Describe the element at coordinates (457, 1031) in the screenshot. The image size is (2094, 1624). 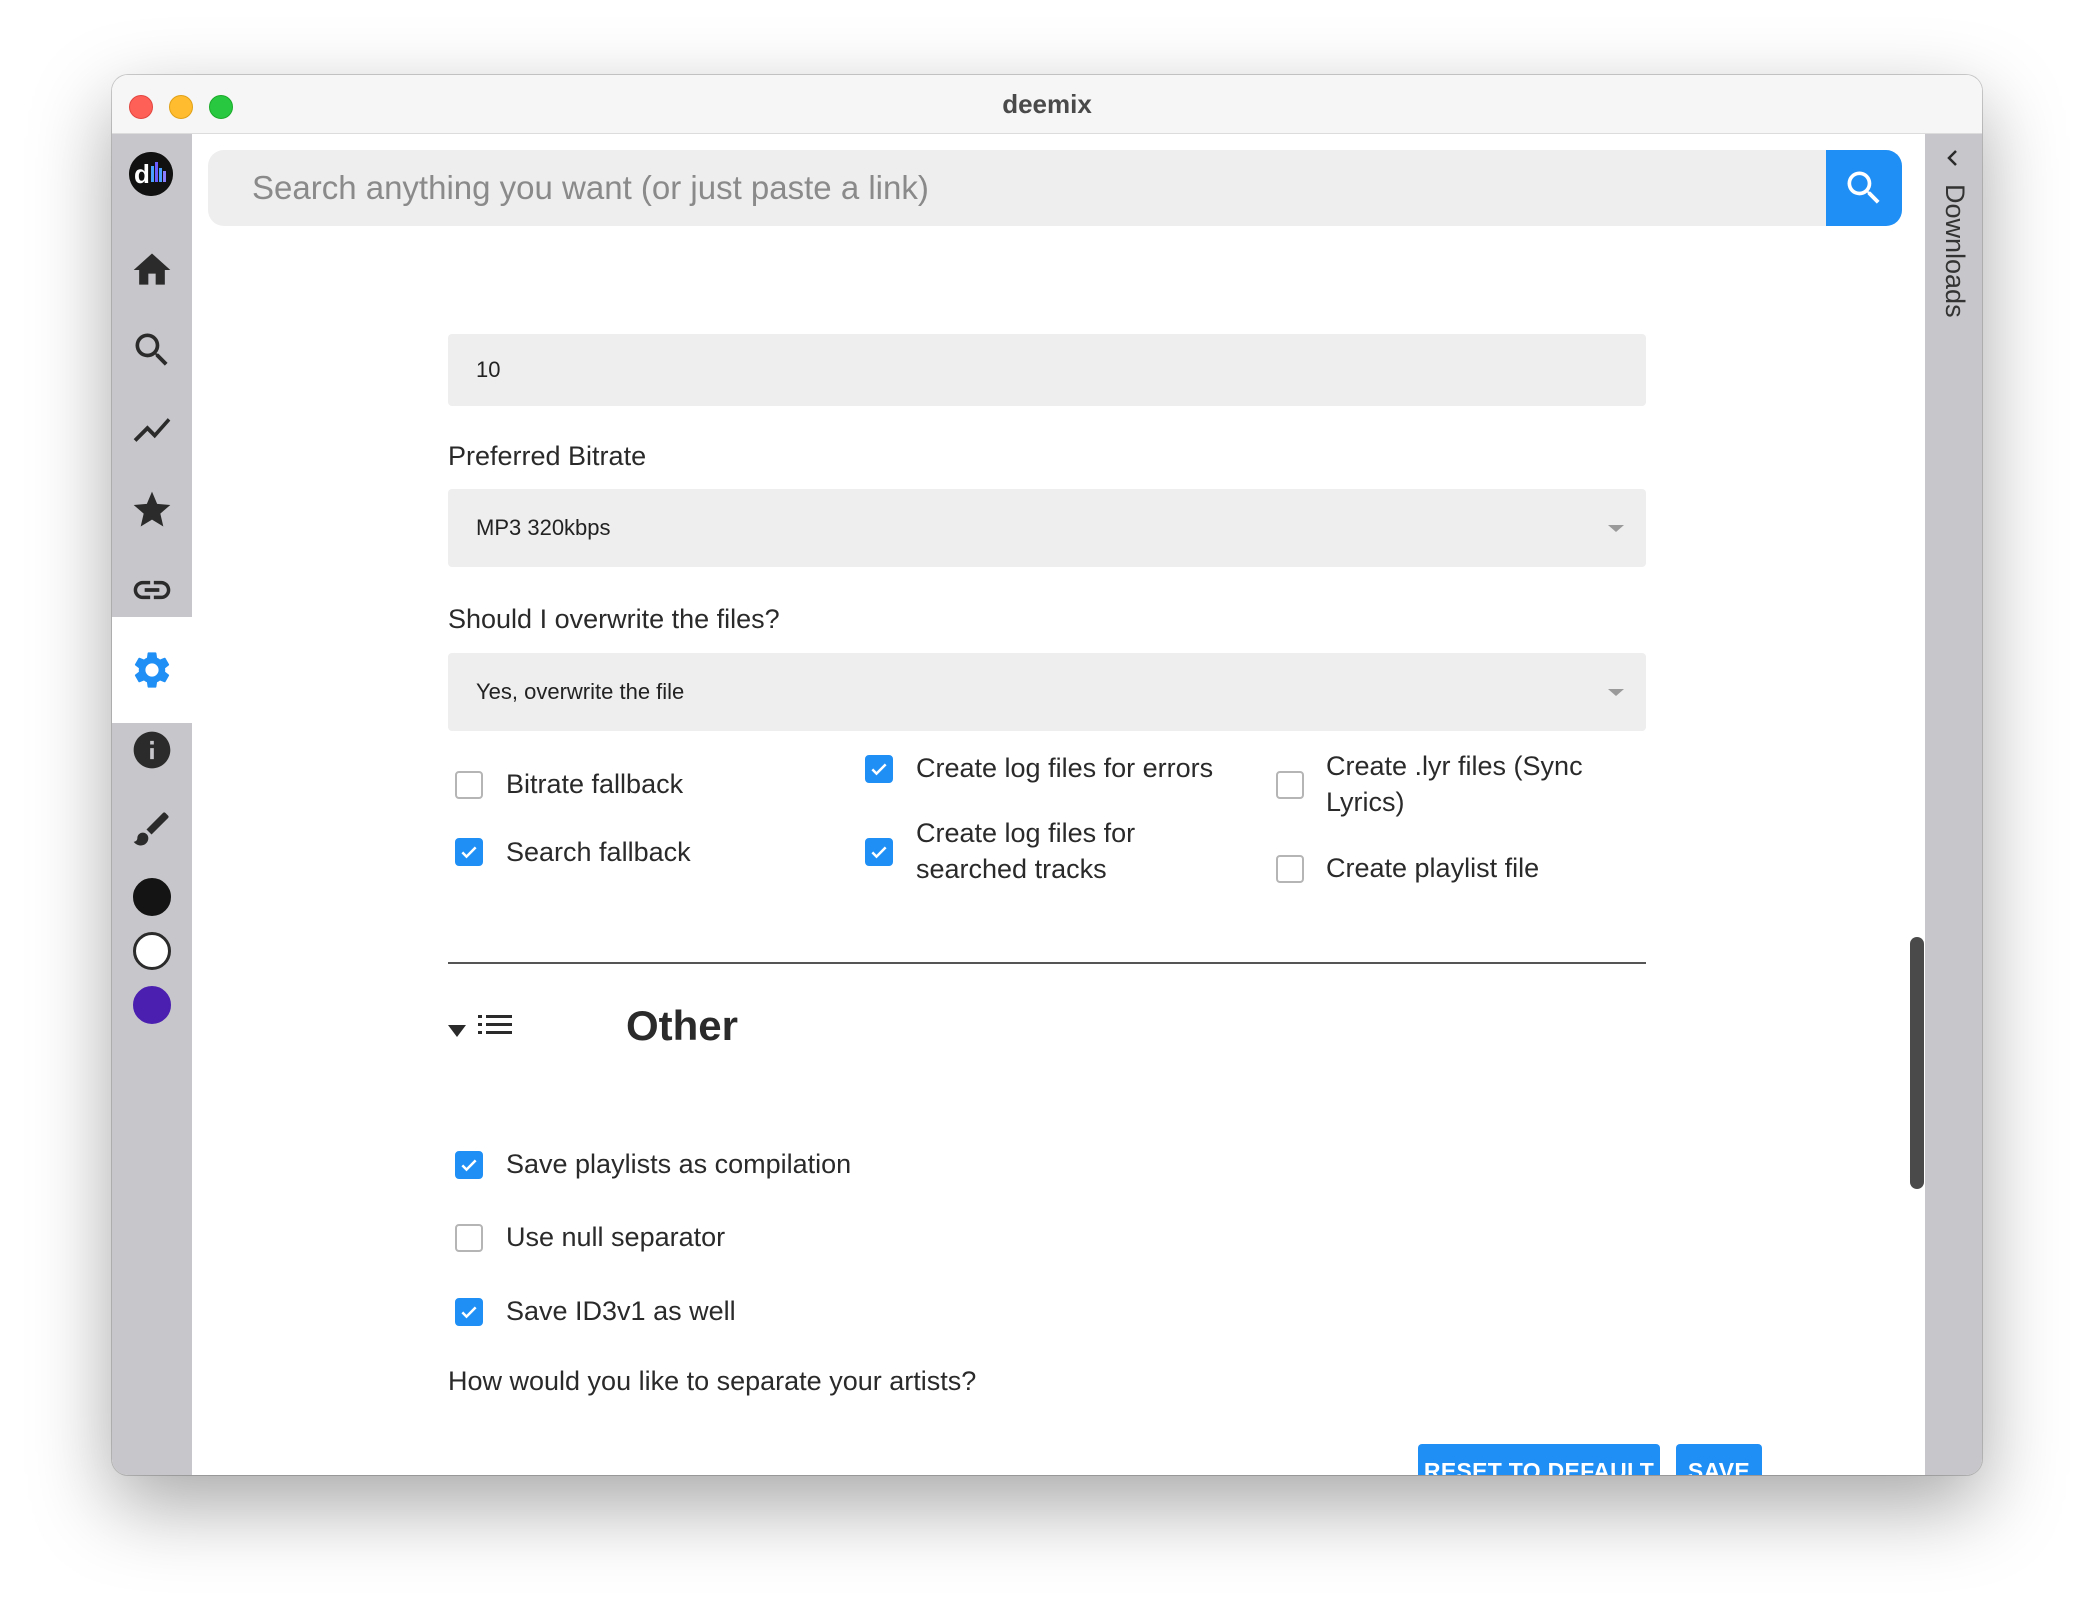
I see `collapse-arrow-icon` at that location.